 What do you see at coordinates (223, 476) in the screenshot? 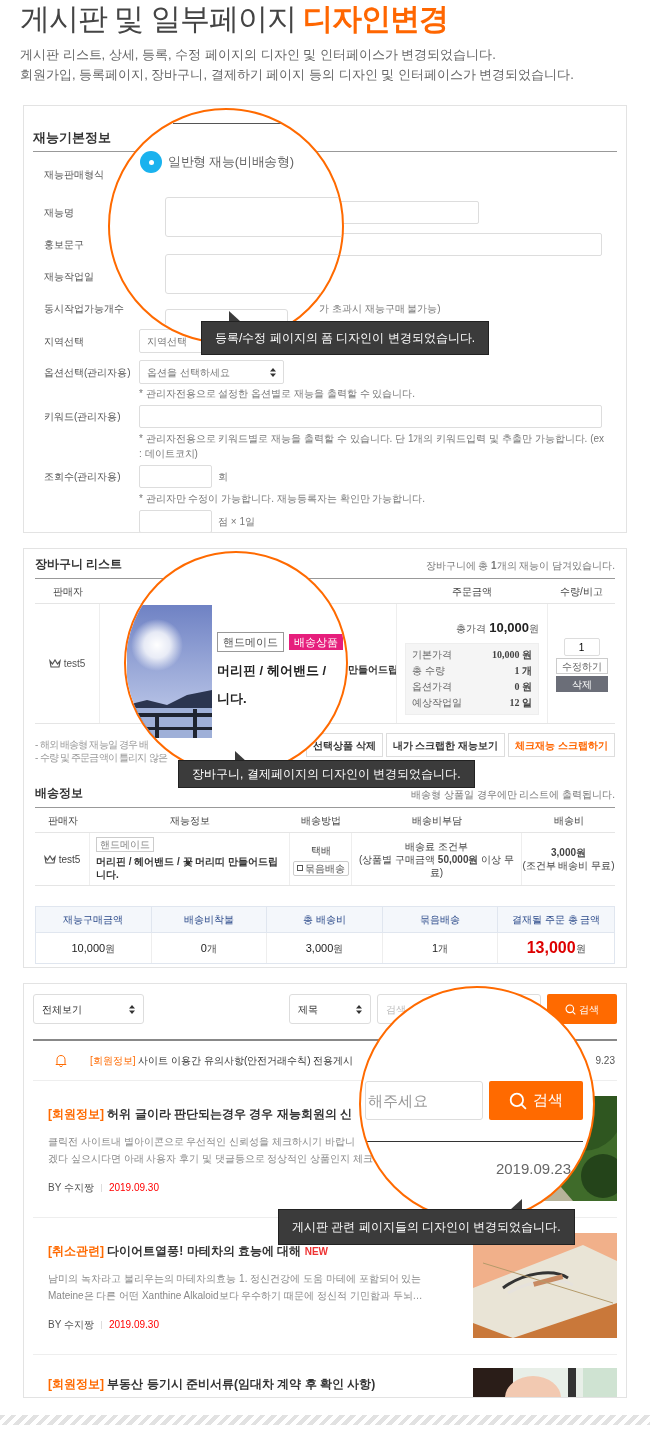
I see `unit-label: 회` at bounding box center [223, 476].